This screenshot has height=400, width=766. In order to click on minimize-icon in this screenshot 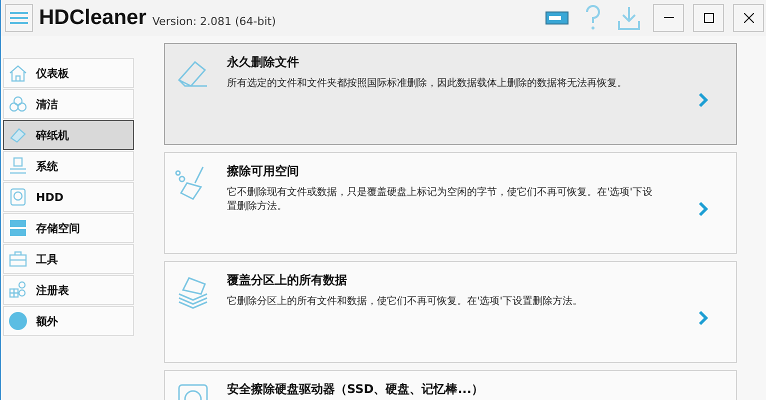, I will do `click(669, 18)`.